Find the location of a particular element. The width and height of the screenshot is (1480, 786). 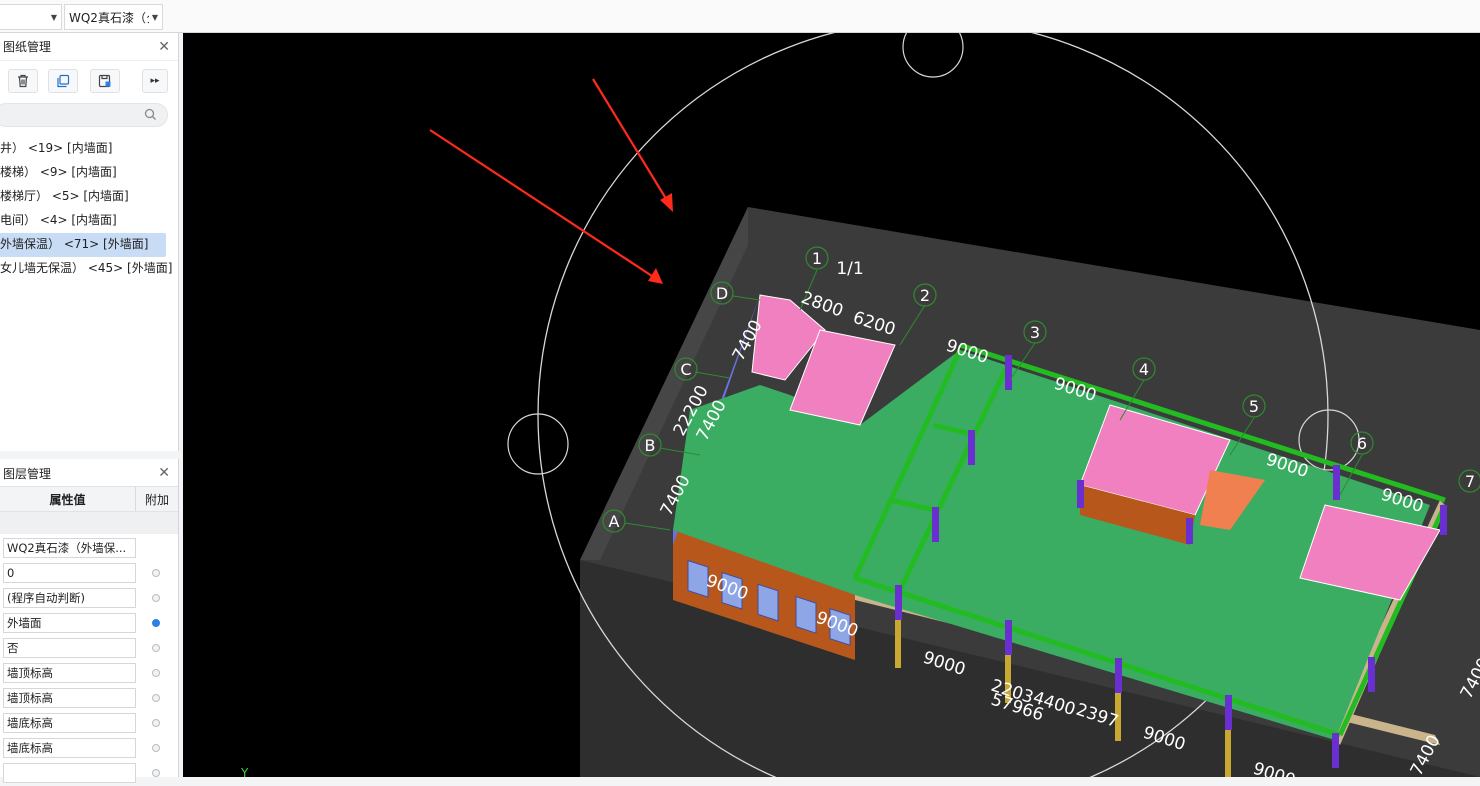

axis-y-label: Y is located at coordinates (244, 771).